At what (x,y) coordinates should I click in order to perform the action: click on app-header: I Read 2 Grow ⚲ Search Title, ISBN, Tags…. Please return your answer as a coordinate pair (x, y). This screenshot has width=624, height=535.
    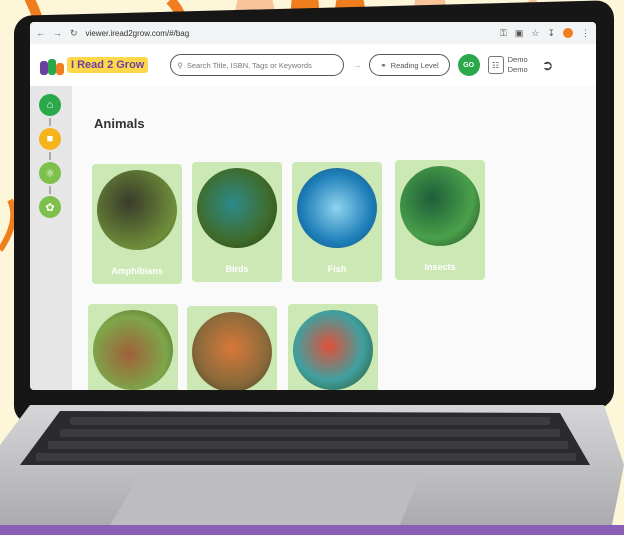
    Looking at the image, I should click on (313, 65).